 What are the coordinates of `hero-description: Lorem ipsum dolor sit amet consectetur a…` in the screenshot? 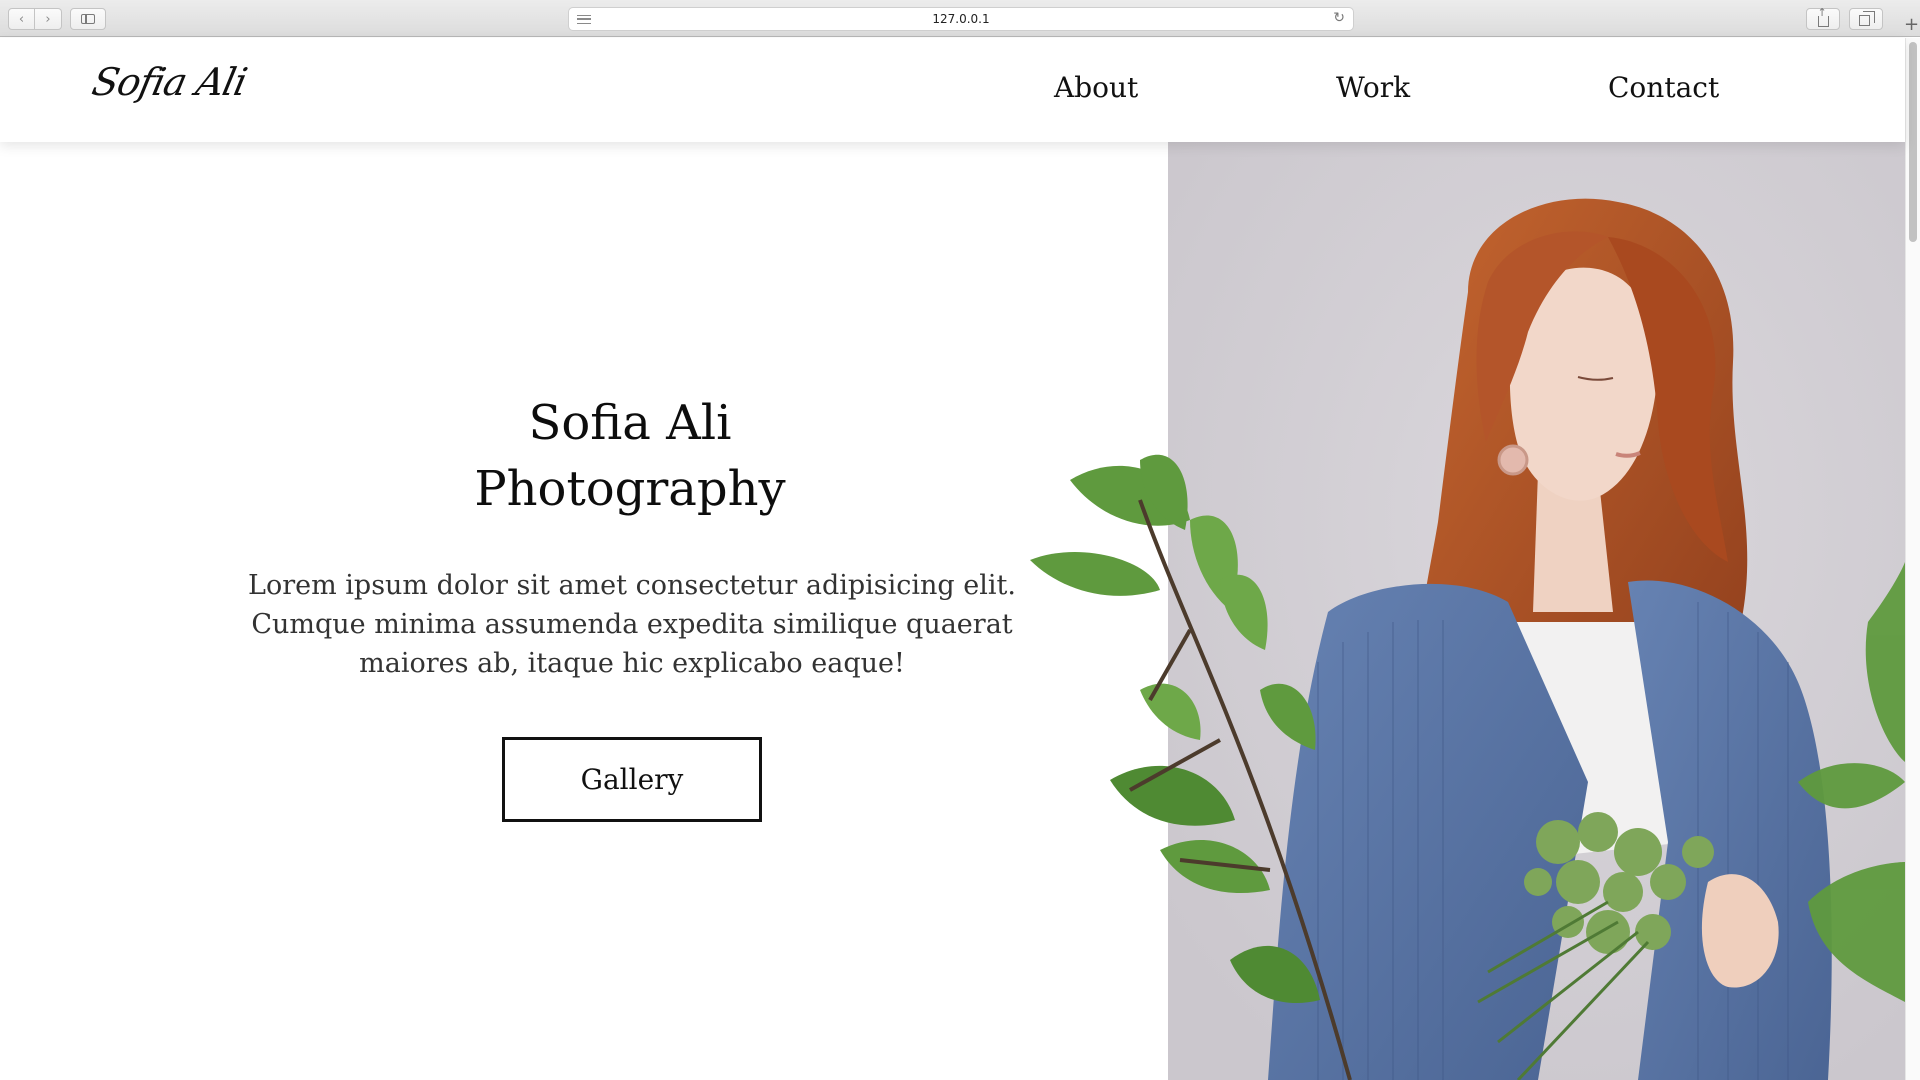 It's located at (632, 624).